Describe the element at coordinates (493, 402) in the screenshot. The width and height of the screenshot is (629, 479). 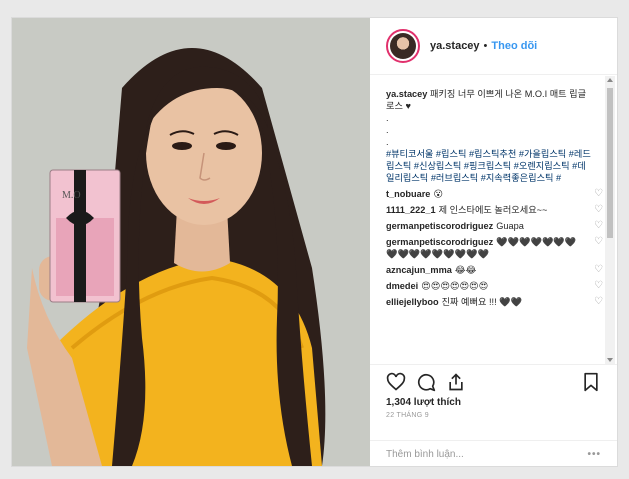
I see `like-count: 1,304 lượt thích` at that location.